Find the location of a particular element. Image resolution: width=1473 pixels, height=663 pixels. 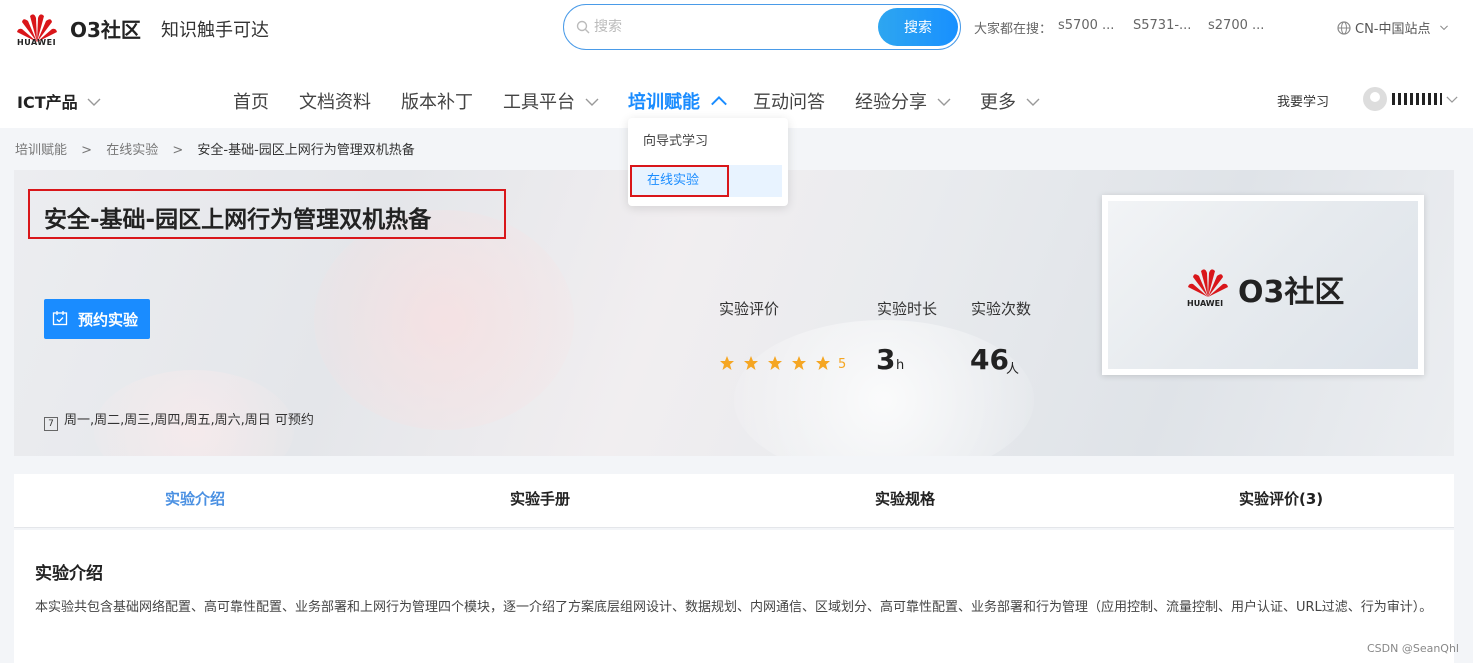

ict-product-menu: ICT产品 is located at coordinates (59, 101).